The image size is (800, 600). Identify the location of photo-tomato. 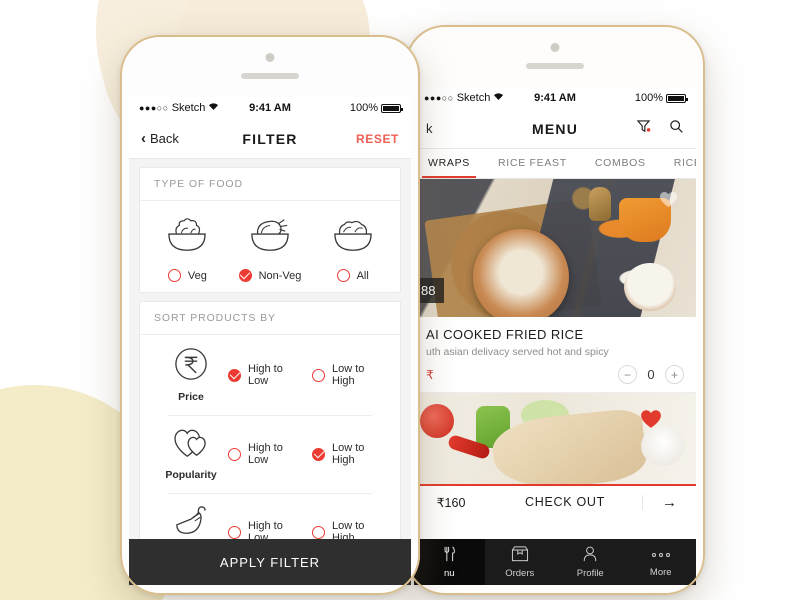
(436, 420).